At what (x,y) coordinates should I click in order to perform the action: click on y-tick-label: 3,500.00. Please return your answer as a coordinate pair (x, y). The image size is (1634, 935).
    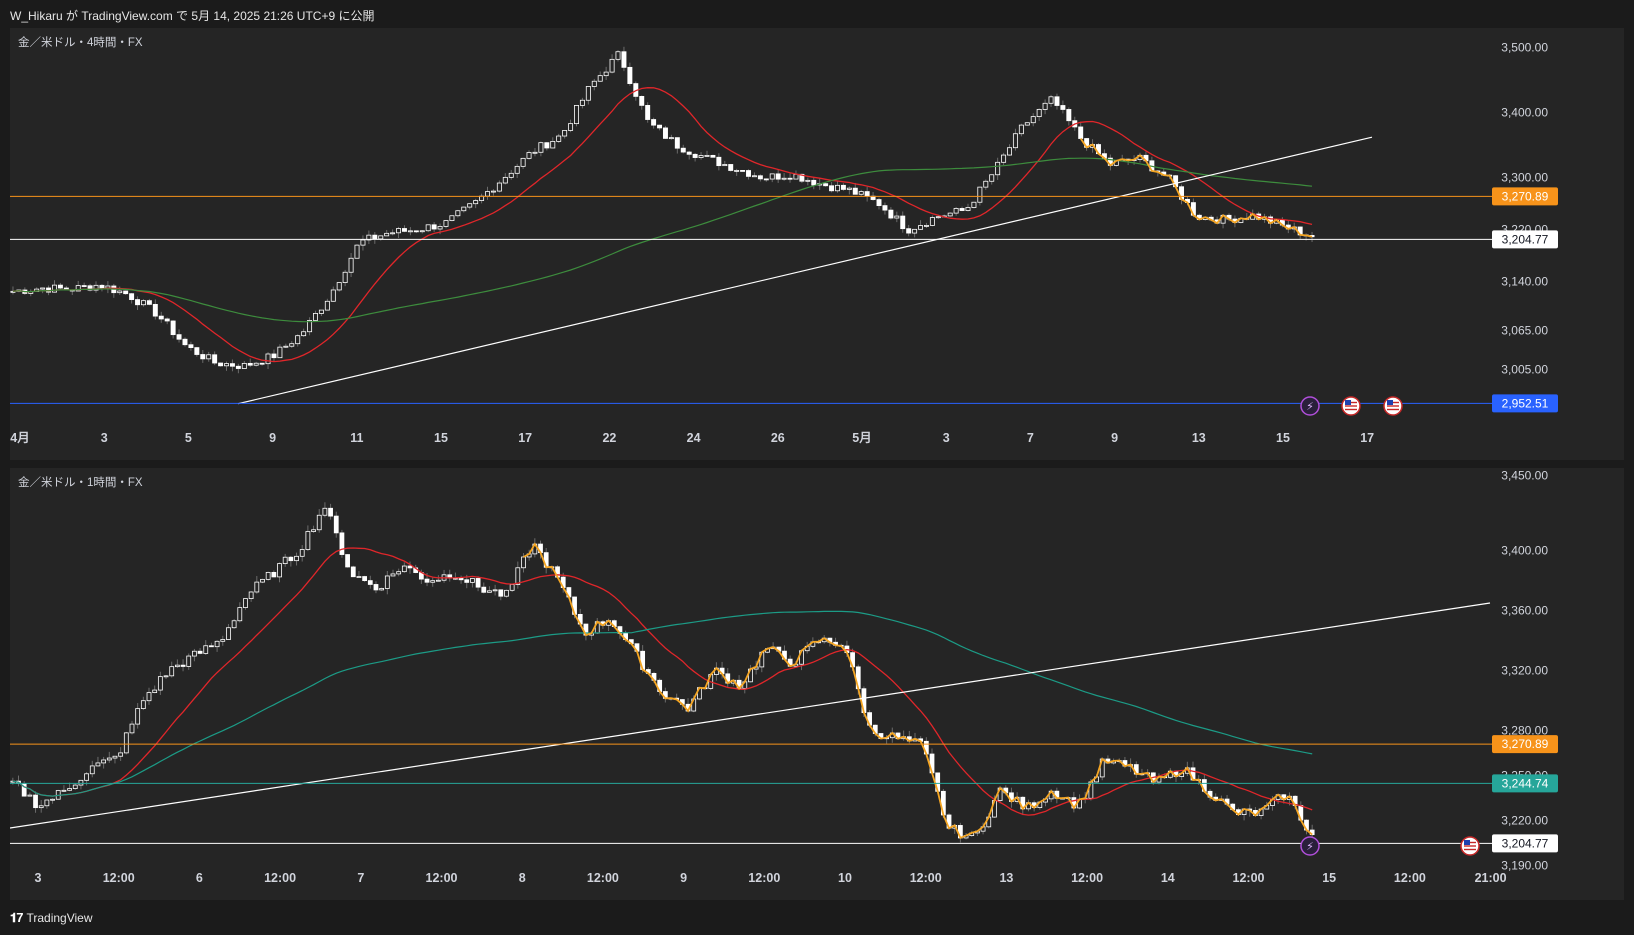
    Looking at the image, I should click on (1524, 48).